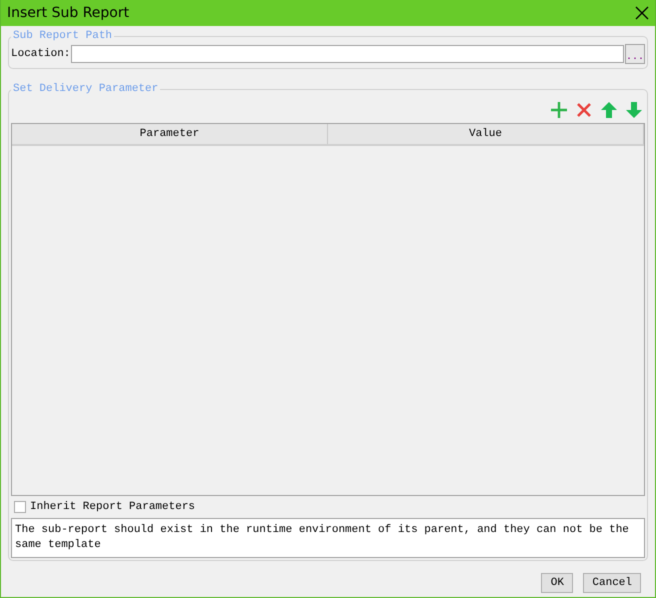 The width and height of the screenshot is (656, 598). Describe the element at coordinates (612, 583) in the screenshot. I see `cancel-button: Cancel` at that location.